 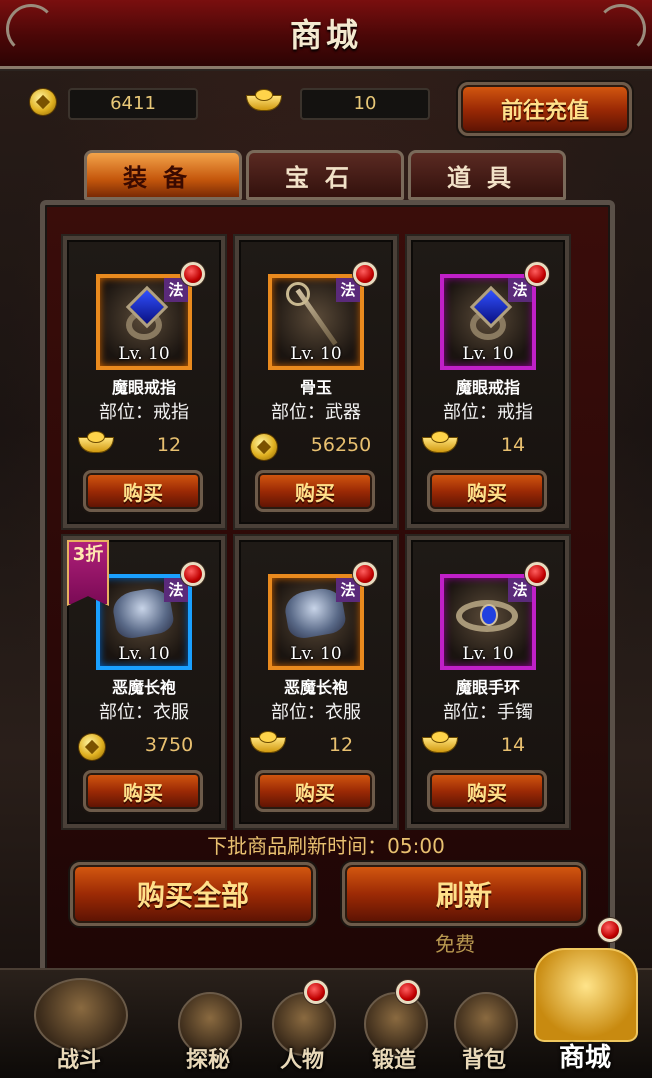 What do you see at coordinates (316, 412) in the screenshot?
I see `item-slot-type: 部位：武器` at bounding box center [316, 412].